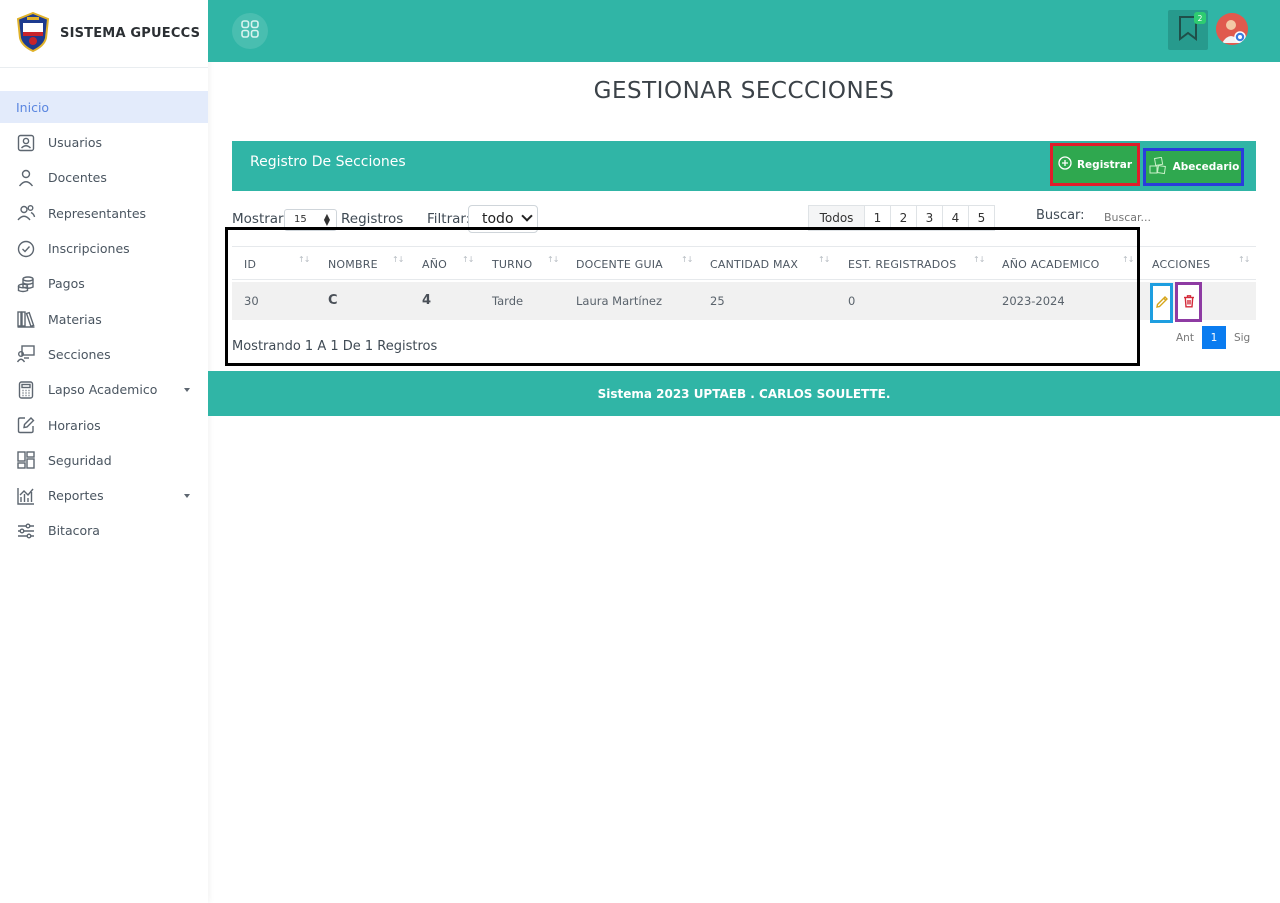 The image size is (1280, 903). I want to click on sliders-icon, so click(26, 531).